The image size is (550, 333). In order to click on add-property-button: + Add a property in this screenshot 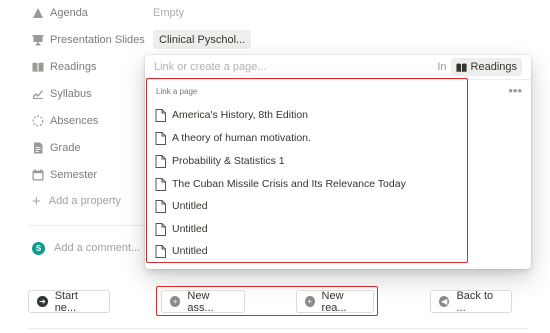, I will do `click(76, 201)`.